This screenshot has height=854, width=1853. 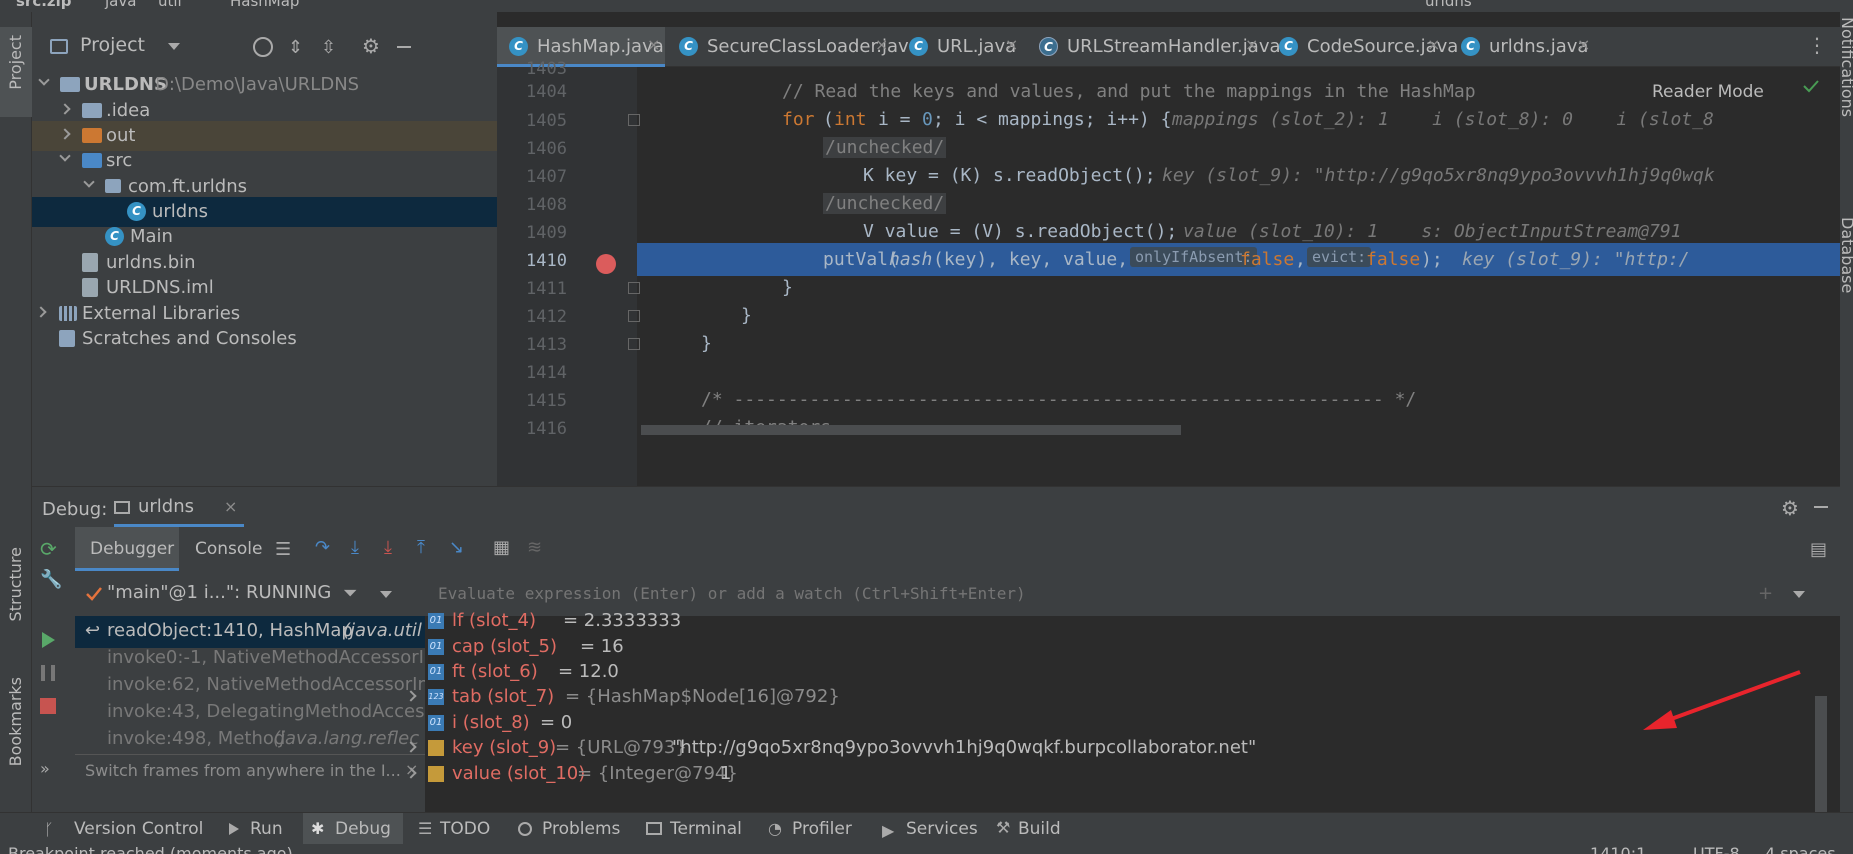 What do you see at coordinates (1524, 47) in the screenshot?
I see `tab-urldns-java: C urldns.java ×` at bounding box center [1524, 47].